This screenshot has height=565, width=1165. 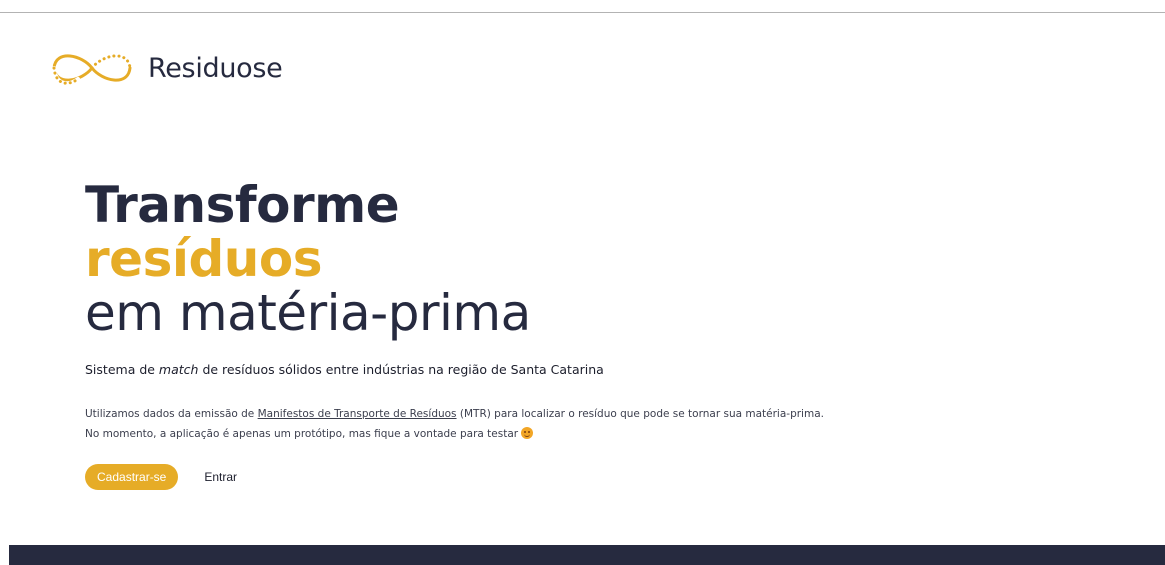 What do you see at coordinates (308, 313) in the screenshot?
I see `headline-line-3: em matéria-prima` at bounding box center [308, 313].